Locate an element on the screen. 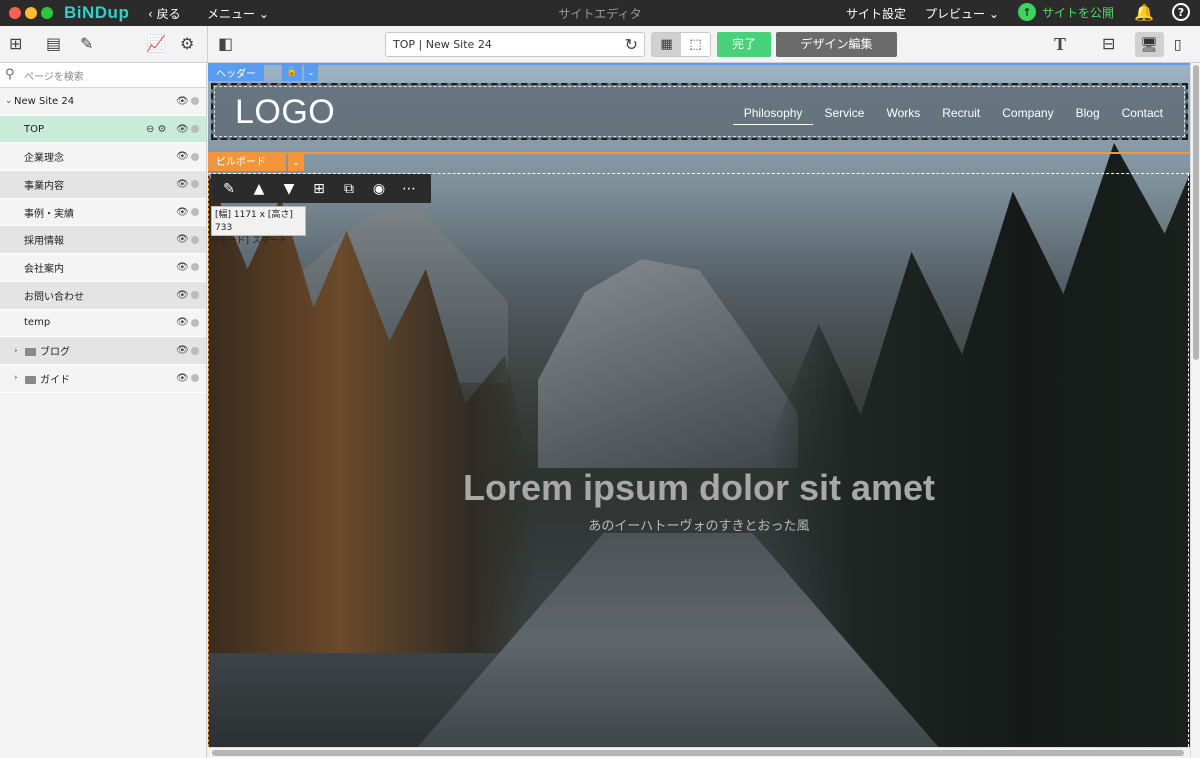  back-button: ‹ 戻る is located at coordinates (164, 13).